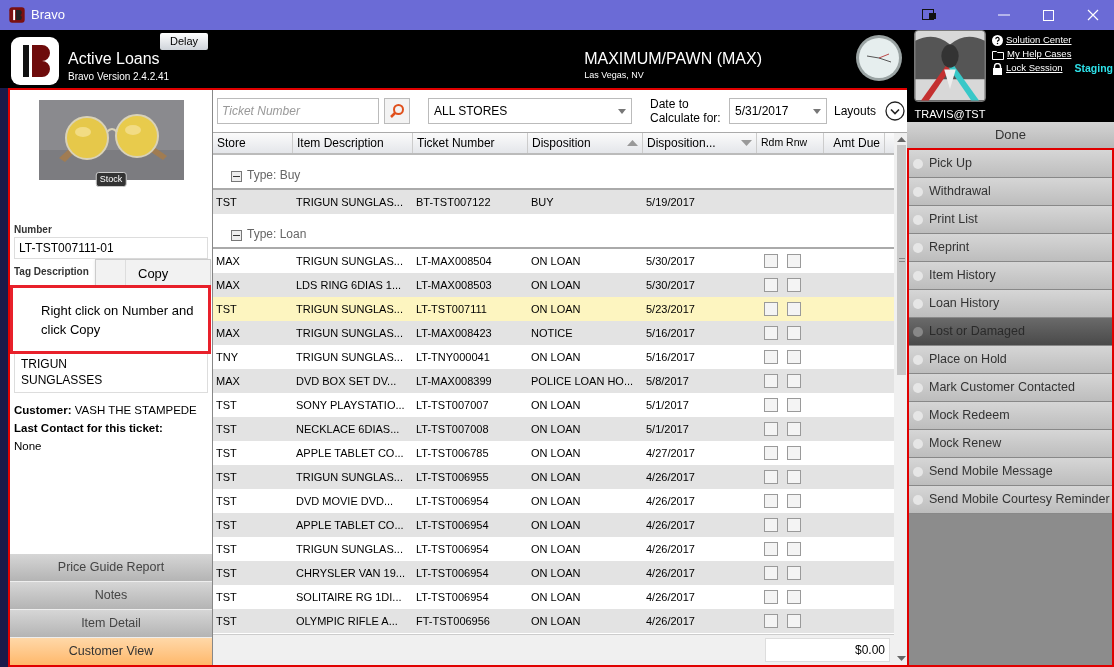 This screenshot has width=1114, height=667. I want to click on store-filter-dropdown: ALL STORES, so click(530, 111).